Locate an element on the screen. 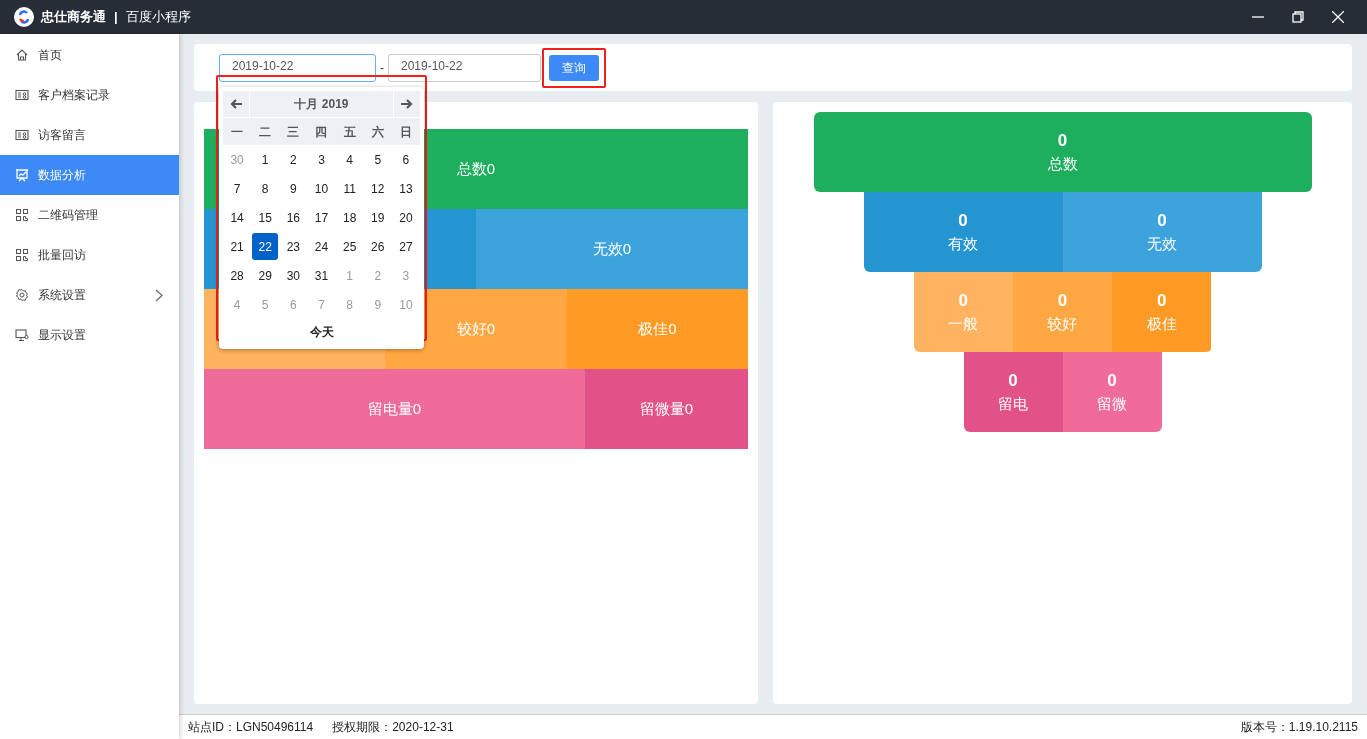  start-date-field: 2019-10-22 is located at coordinates (297, 67).